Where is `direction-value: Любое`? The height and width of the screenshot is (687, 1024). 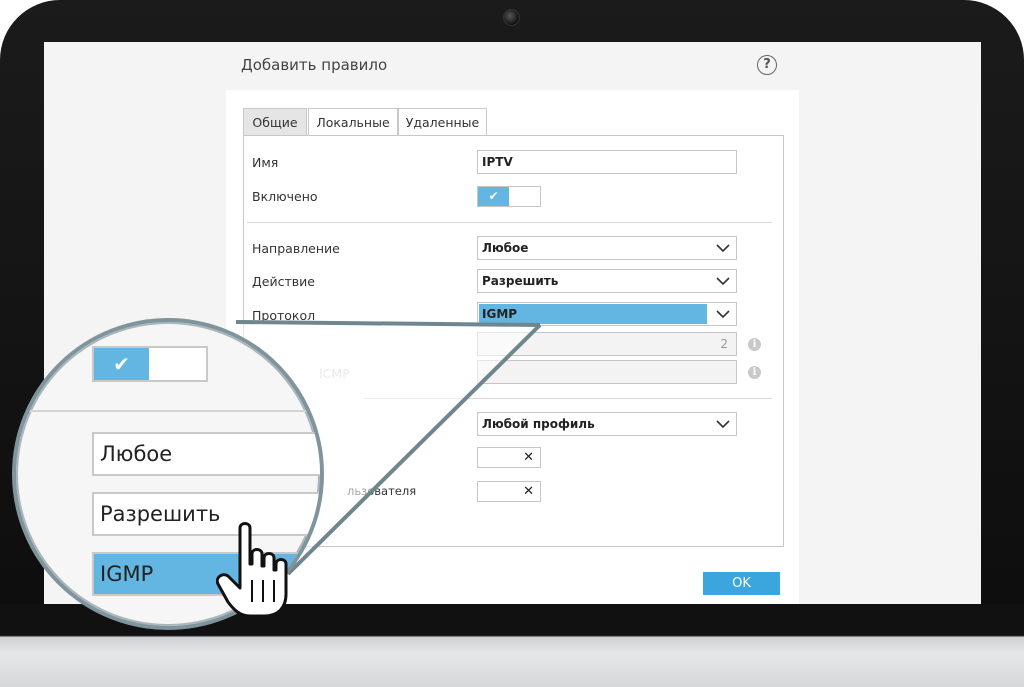 direction-value: Любое is located at coordinates (505, 248).